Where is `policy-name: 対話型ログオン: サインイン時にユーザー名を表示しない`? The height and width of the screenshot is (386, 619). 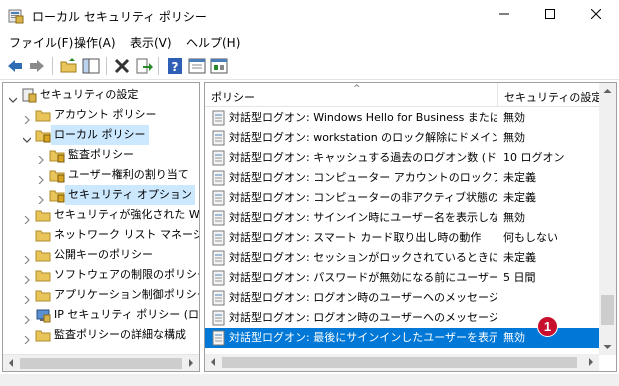 policy-name: 対話型ログオン: サインイン時にユーザー名を表示しない is located at coordinates (363, 217).